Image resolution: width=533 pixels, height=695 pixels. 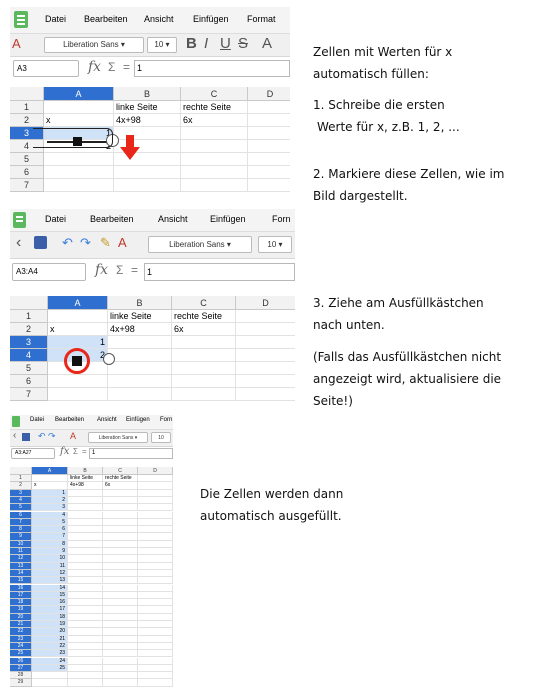 I want to click on cell-d11, so click(x=155, y=552).